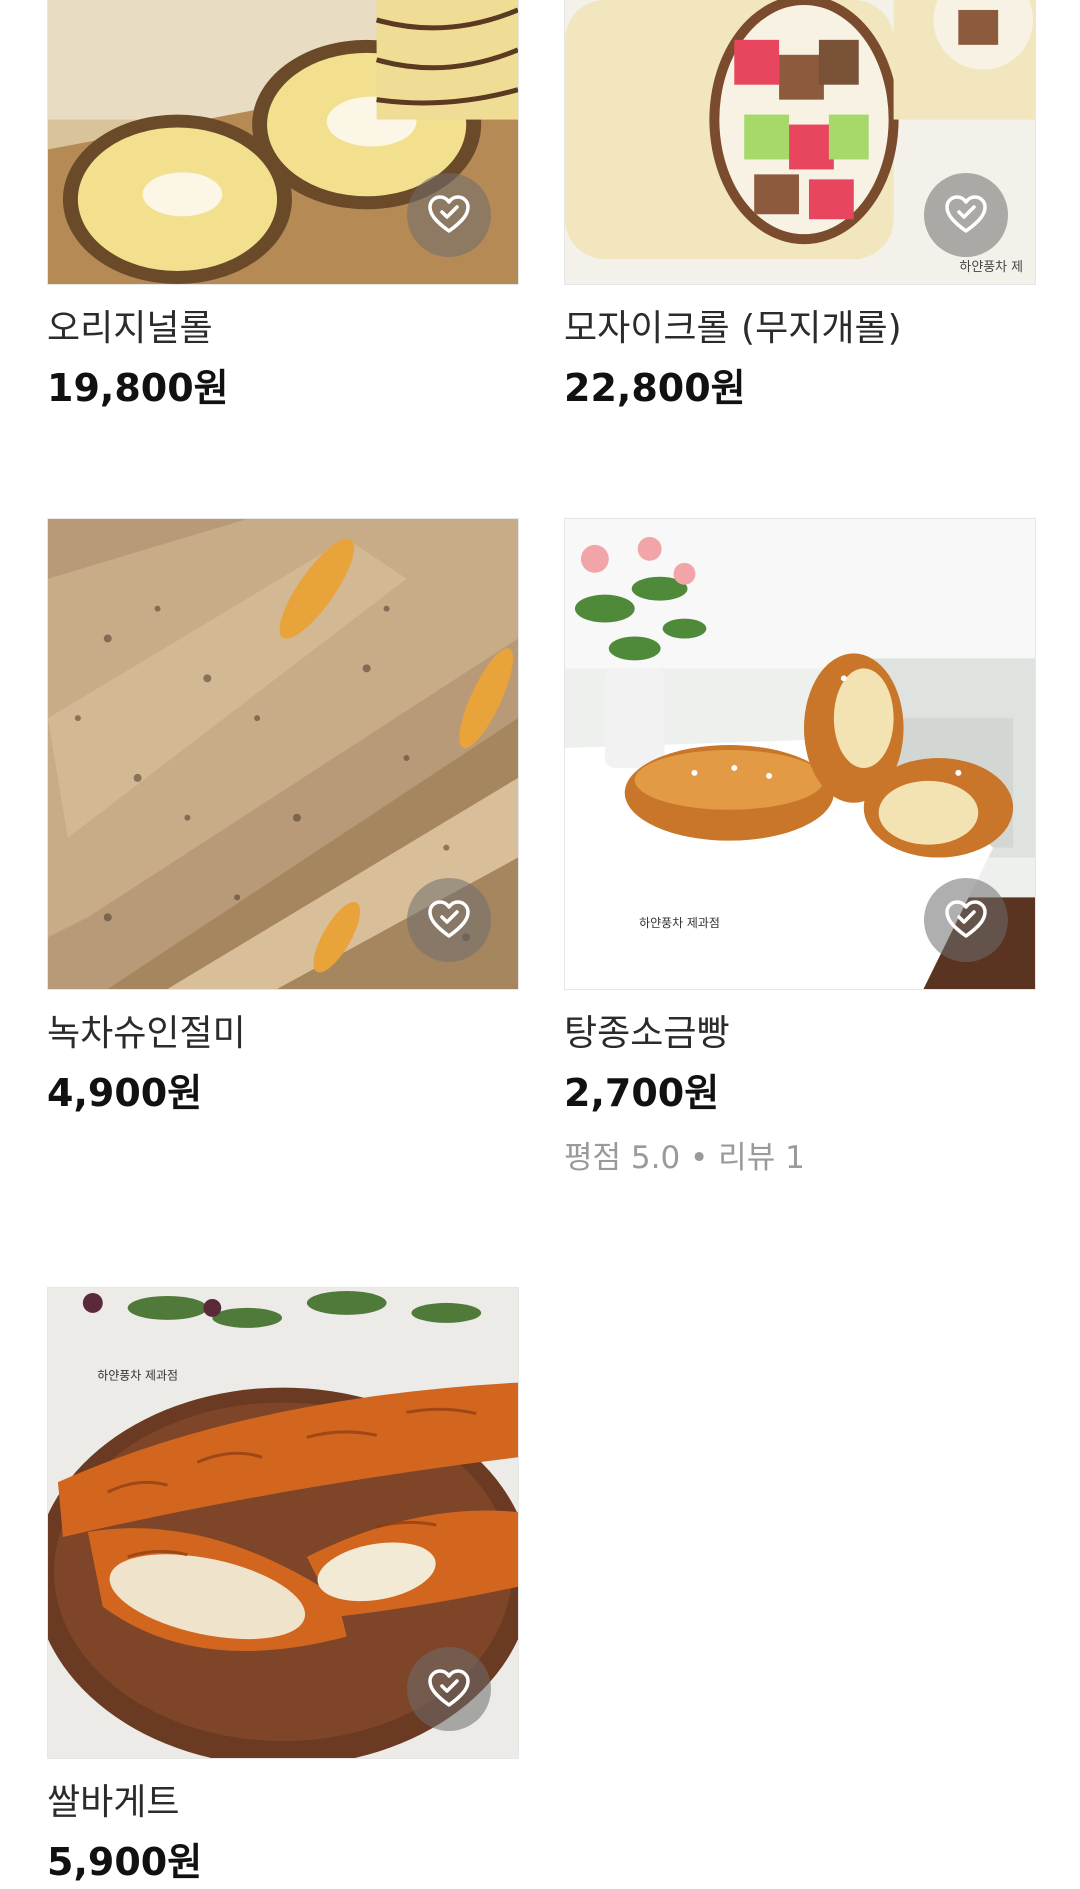 The image size is (1080, 1889). What do you see at coordinates (991, 267) in the screenshot?
I see `svg-text: 하얀풍차 제` at bounding box center [991, 267].